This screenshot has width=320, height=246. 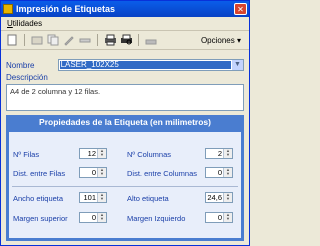 I want to click on chevron-down-icon: ▼, so click(x=237, y=65).